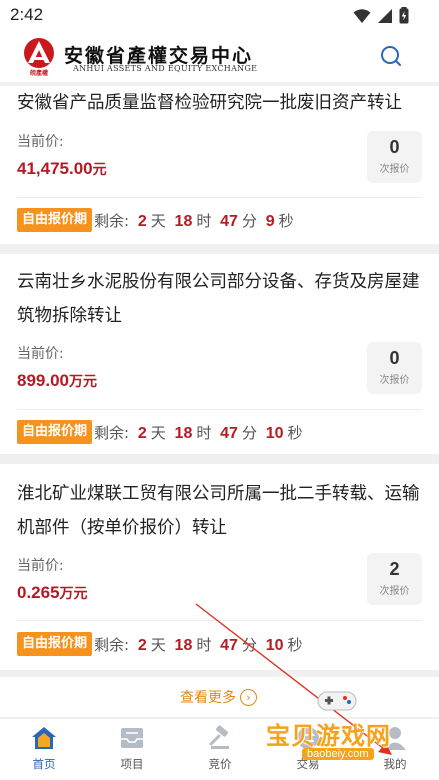  What do you see at coordinates (308, 738) in the screenshot?
I see `exchange-icon` at bounding box center [308, 738].